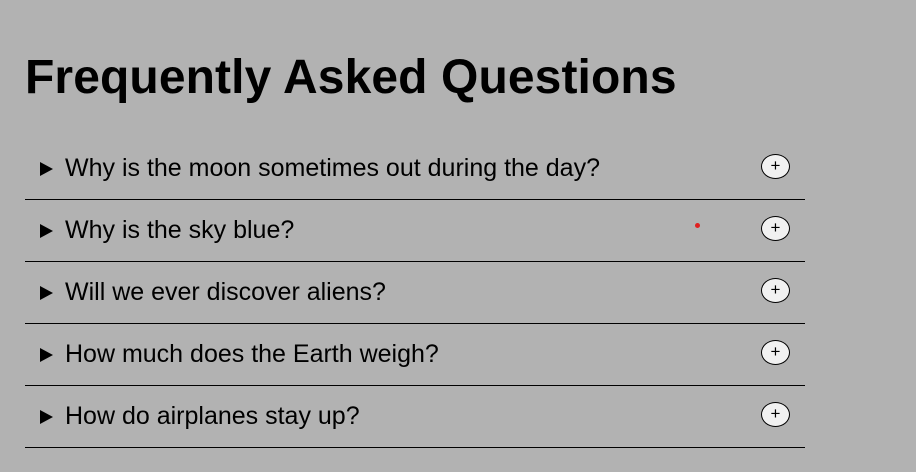 The width and height of the screenshot is (916, 472). I want to click on cursor-marker-dot, so click(697, 225).